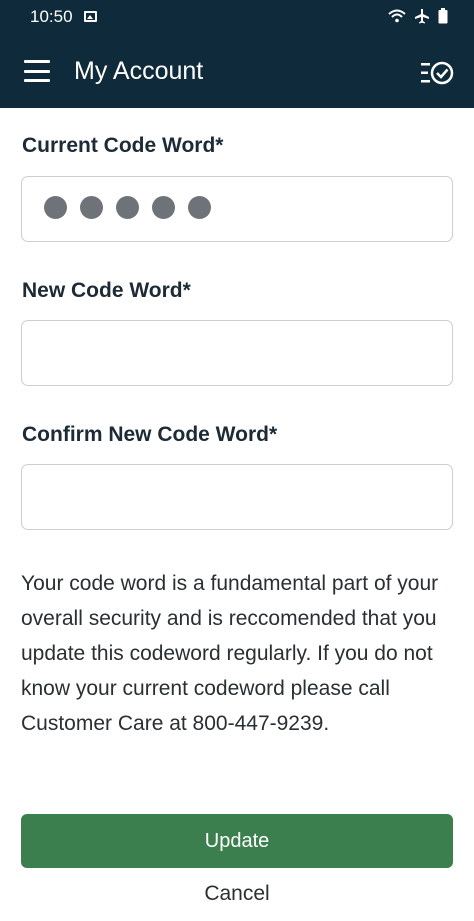 The image size is (474, 921). I want to click on cancel-button: Cancel, so click(237, 894).